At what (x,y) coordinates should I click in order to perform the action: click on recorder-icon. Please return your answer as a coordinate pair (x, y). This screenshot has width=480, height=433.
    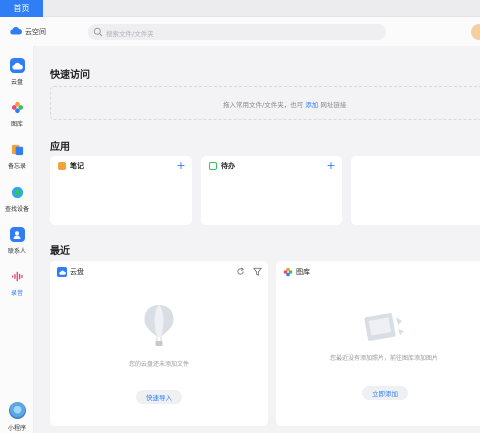
    Looking at the image, I should click on (17, 276).